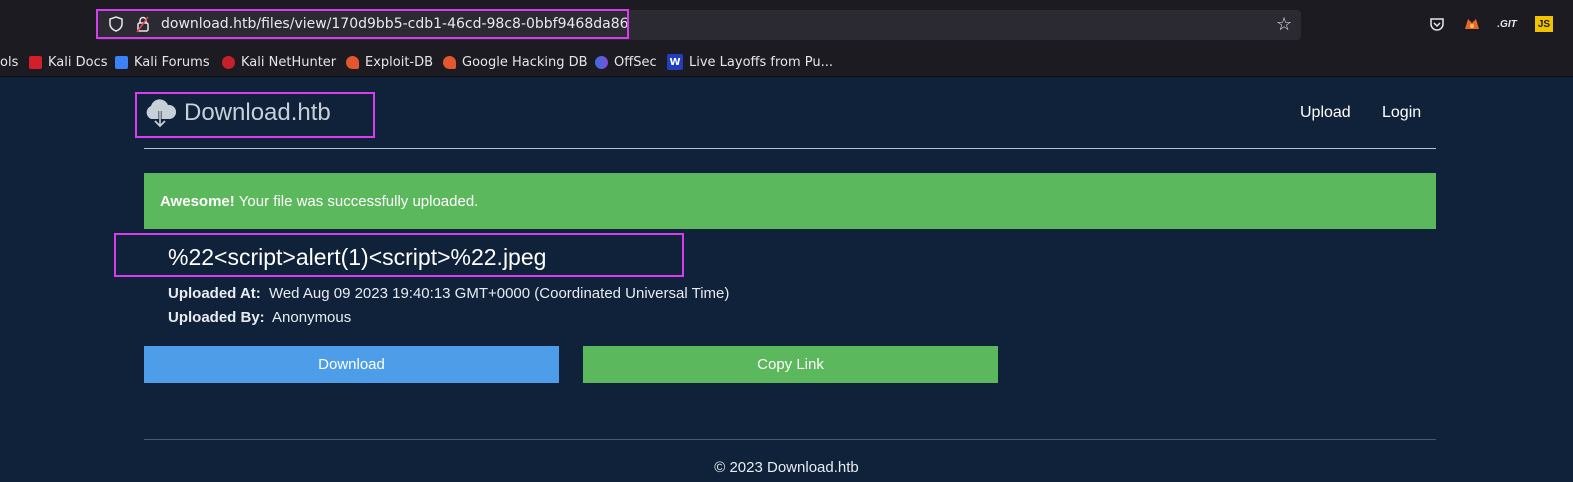 The image size is (1573, 482). I want to click on nav-login-link: Login, so click(1401, 113).